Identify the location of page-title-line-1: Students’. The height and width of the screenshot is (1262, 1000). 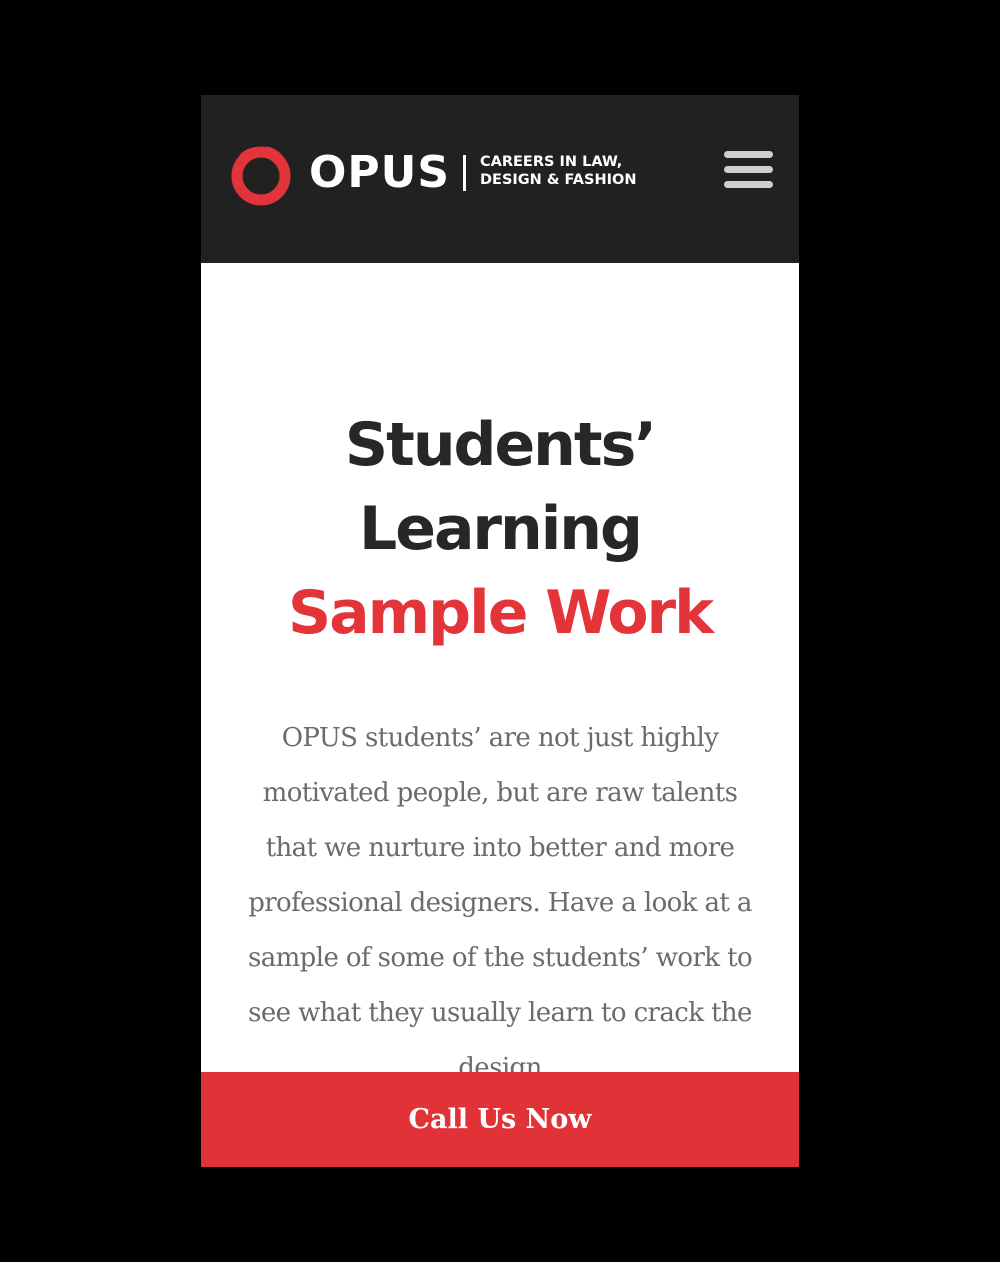
(500, 445).